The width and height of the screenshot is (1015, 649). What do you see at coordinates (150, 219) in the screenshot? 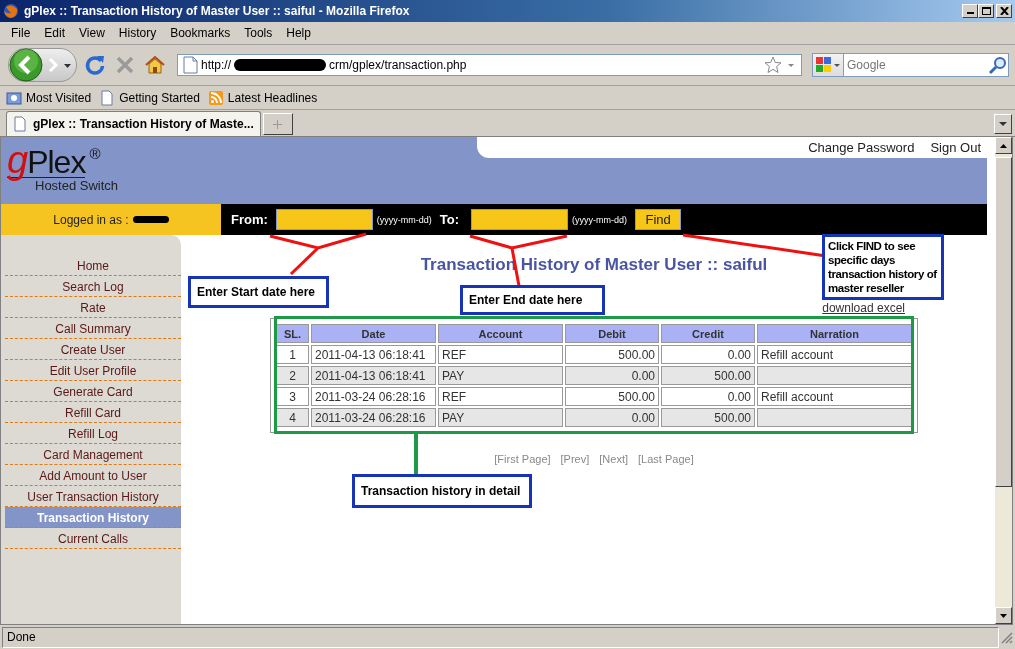
I see `redaction-bar` at bounding box center [150, 219].